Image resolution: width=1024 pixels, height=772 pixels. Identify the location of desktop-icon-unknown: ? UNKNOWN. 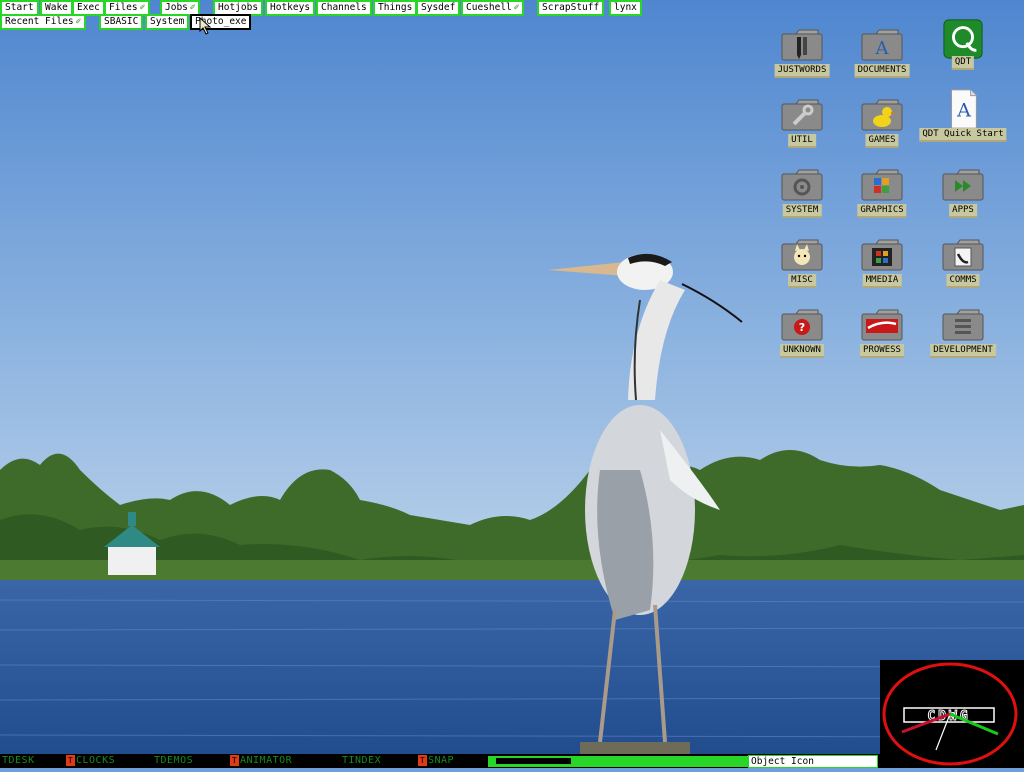
(802, 336).